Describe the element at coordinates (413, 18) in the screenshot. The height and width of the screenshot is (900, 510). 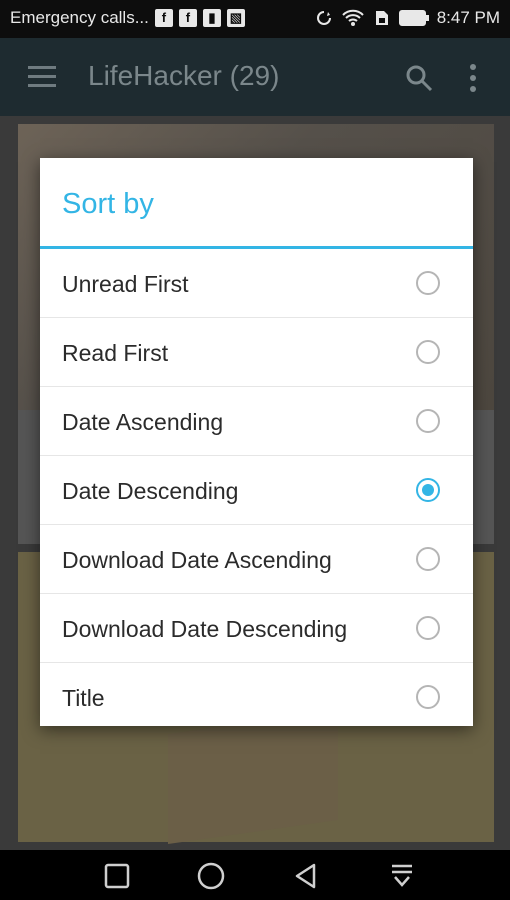
I see `battery-icon` at that location.